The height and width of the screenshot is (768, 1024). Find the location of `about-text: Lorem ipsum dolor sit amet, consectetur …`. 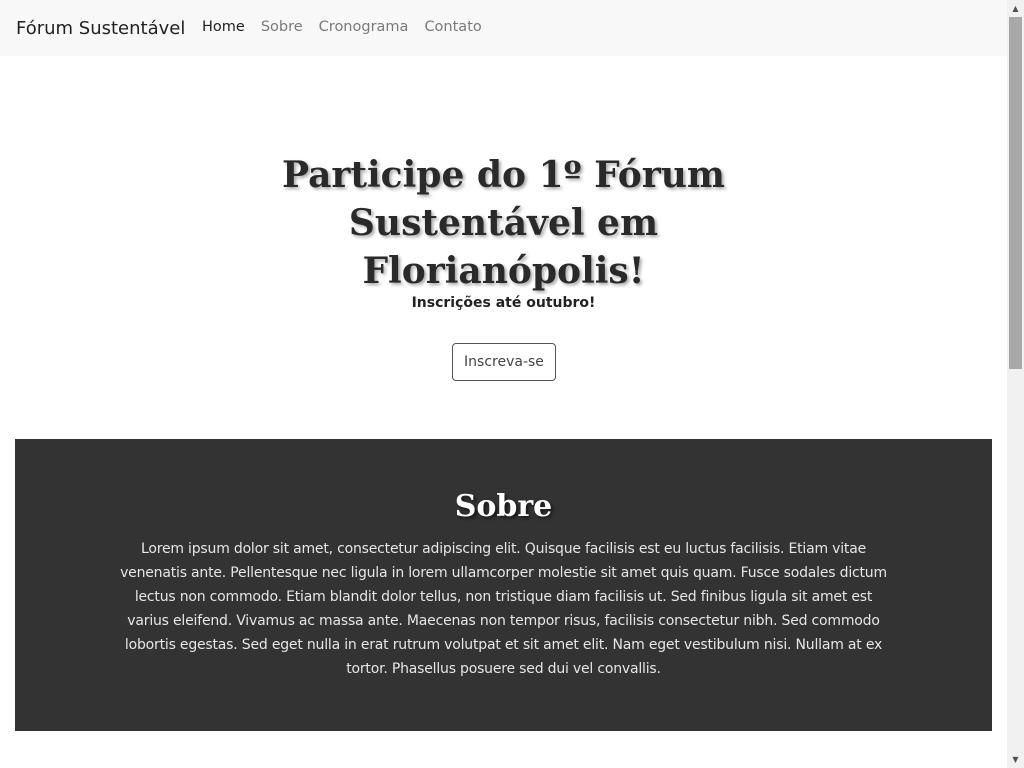

about-text: Lorem ipsum dolor sit amet, consectetur … is located at coordinates (503, 609).